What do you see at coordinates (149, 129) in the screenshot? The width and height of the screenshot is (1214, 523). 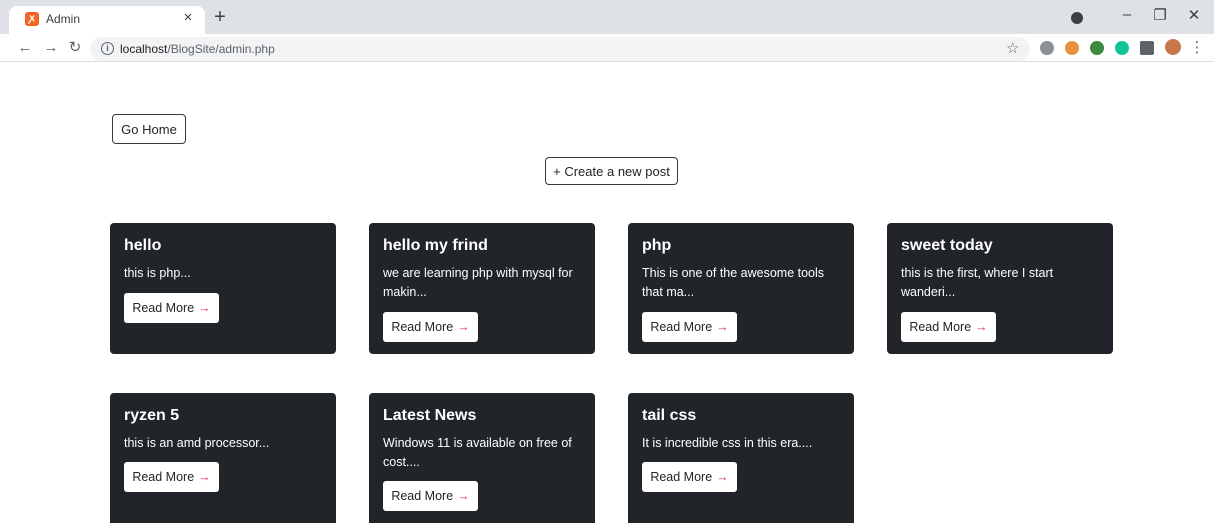 I see `go-home-button: Go Home` at bounding box center [149, 129].